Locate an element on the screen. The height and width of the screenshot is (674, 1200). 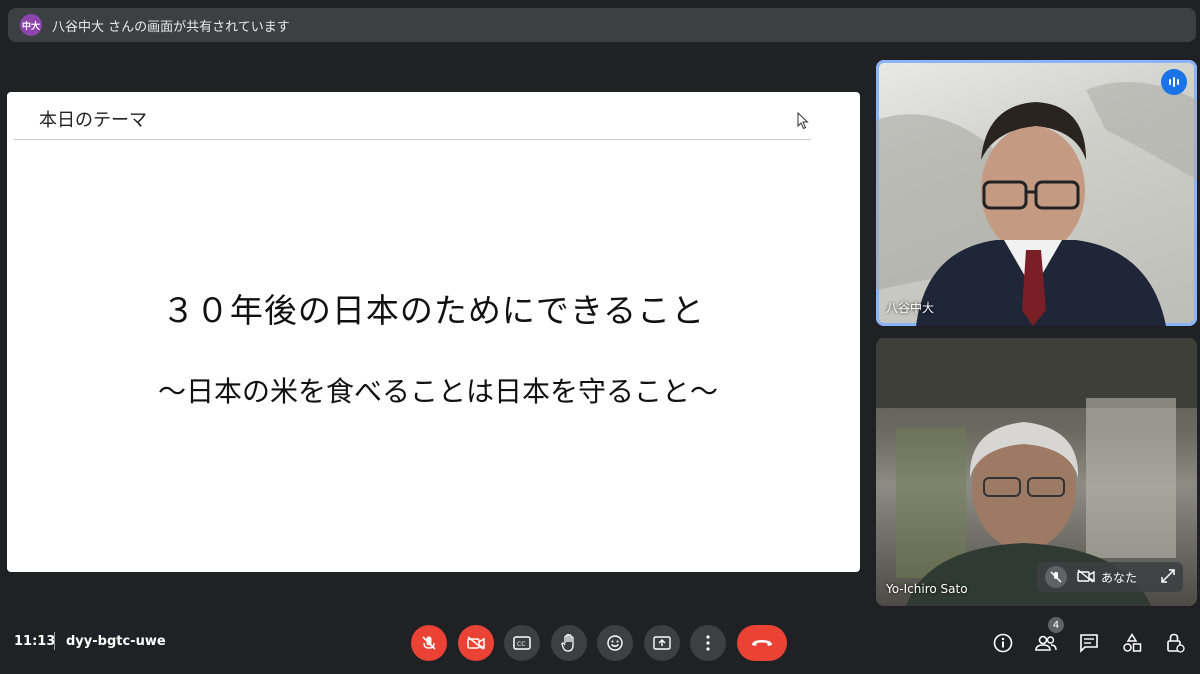
more-vert-icon is located at coordinates (708, 643).